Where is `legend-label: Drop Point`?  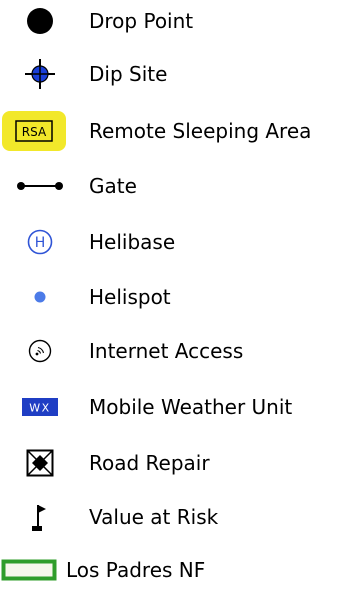
legend-label: Drop Point is located at coordinates (141, 21).